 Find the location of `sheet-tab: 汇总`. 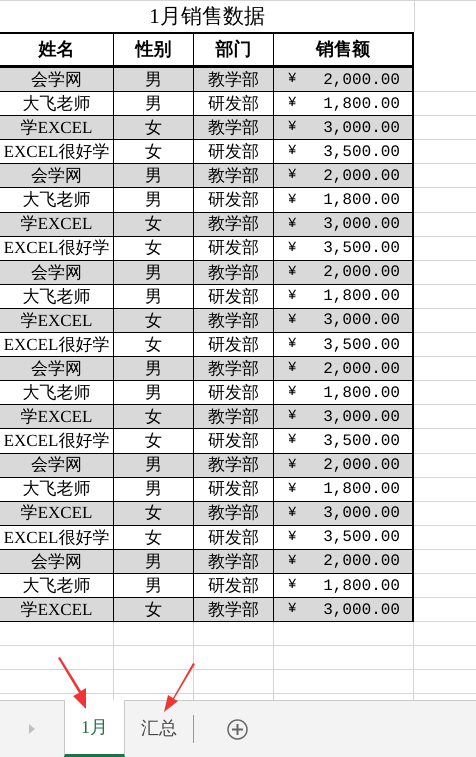

sheet-tab: 汇总 is located at coordinates (159, 728).